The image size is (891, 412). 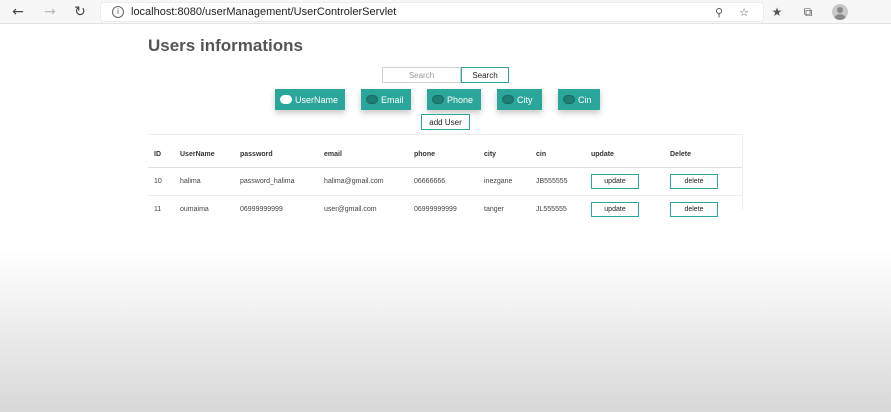 I want to click on filter-city-button: City, so click(x=519, y=99).